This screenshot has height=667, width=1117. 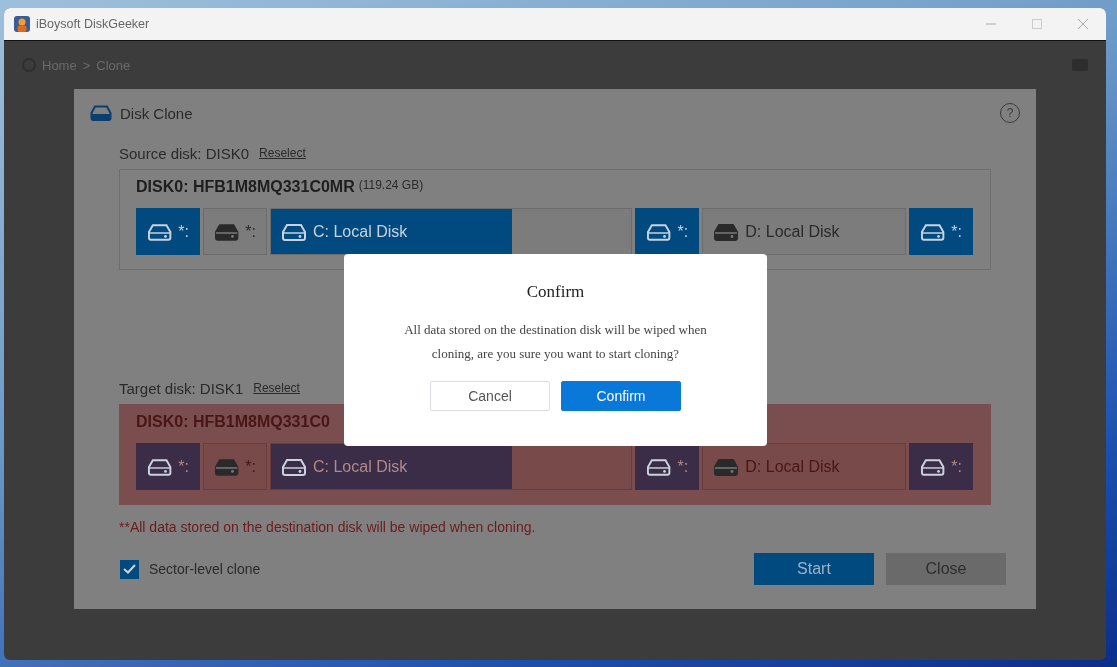 What do you see at coordinates (555, 292) in the screenshot?
I see `modal-title: Confirm` at bounding box center [555, 292].